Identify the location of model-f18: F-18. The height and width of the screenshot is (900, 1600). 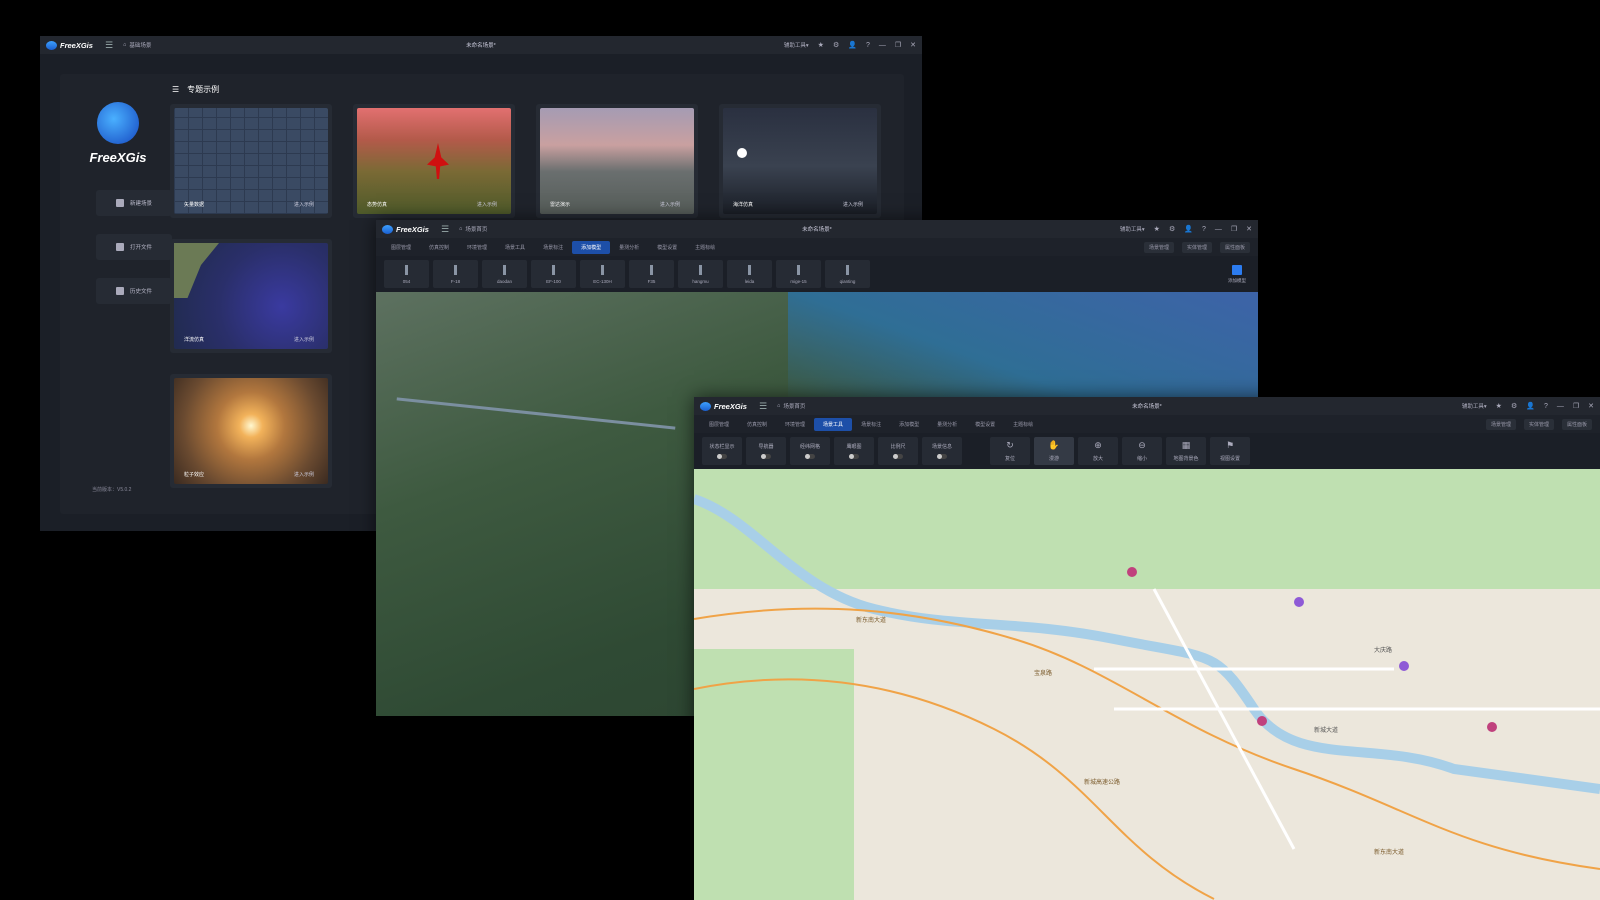
(455, 274).